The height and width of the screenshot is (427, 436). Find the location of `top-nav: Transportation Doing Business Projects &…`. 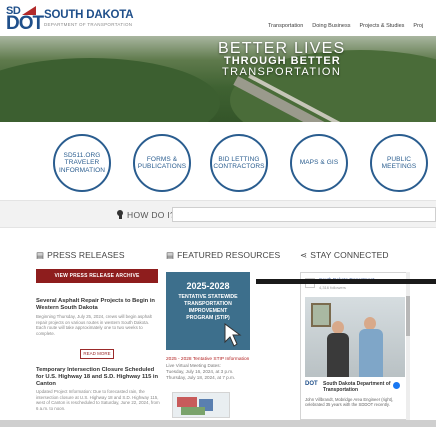

top-nav: Transportation Doing Business Projects &… is located at coordinates (345, 26).